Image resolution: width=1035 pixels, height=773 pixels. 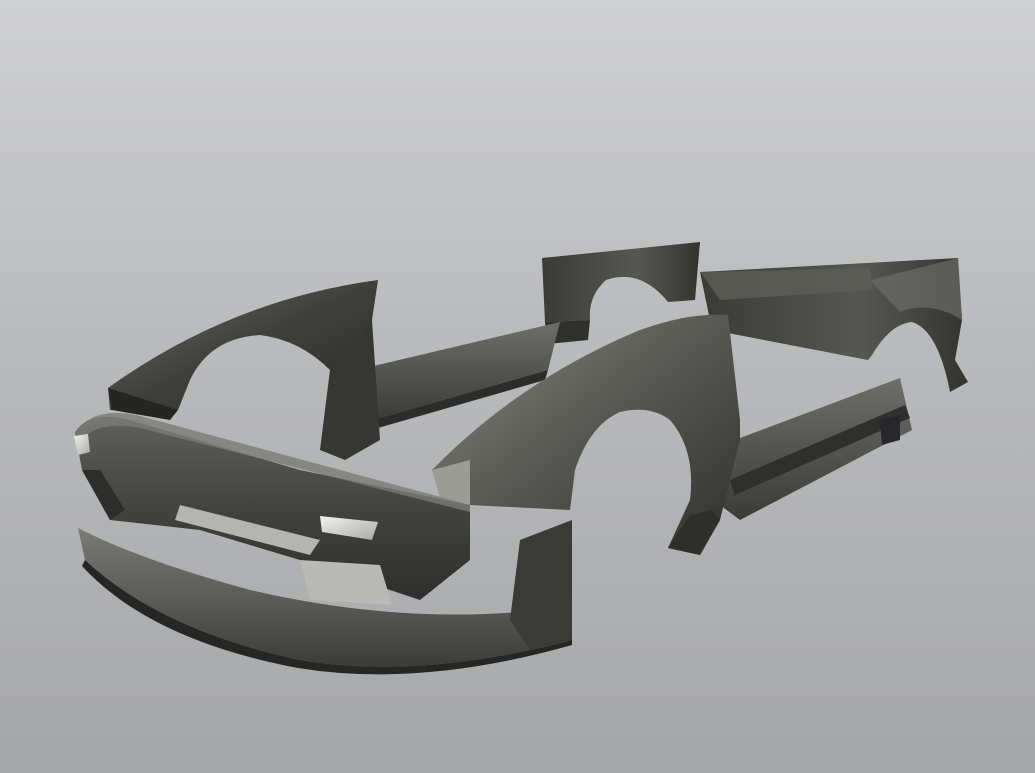 I want to click on left-indicator-lens, so click(x=82, y=444).